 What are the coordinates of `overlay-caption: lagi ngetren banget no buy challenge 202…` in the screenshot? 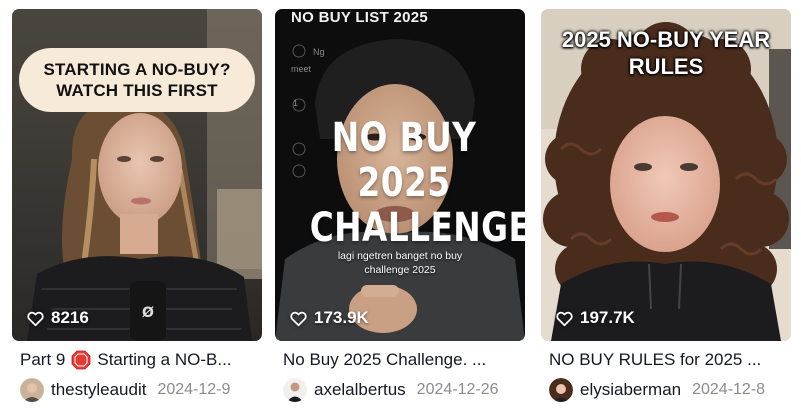 It's located at (400, 263).